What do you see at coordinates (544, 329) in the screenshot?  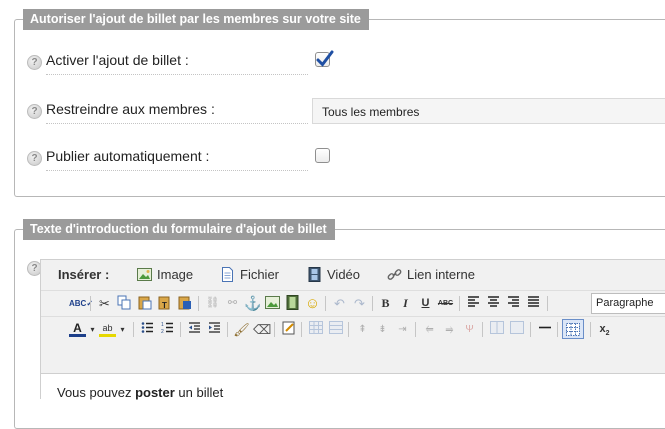 I see `horizontal-rule-icon` at bounding box center [544, 329].